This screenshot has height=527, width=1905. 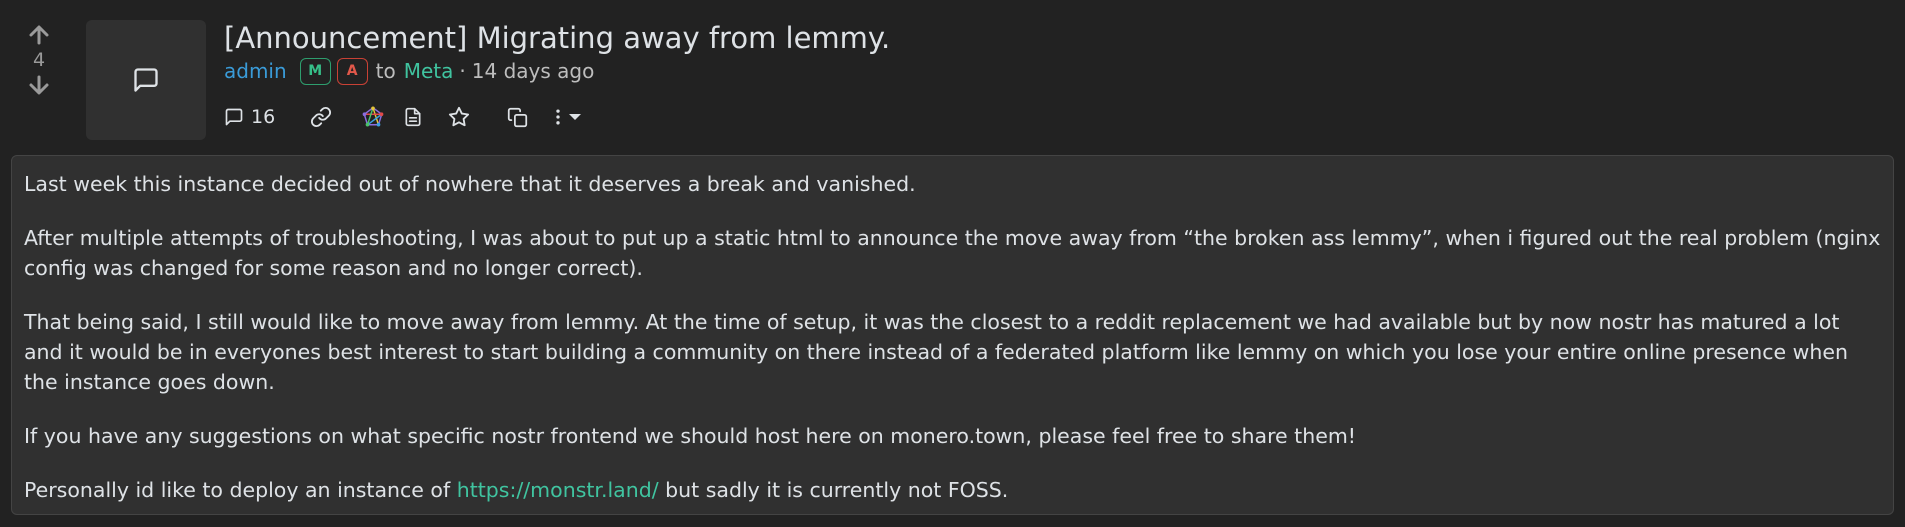 What do you see at coordinates (568, 117) in the screenshot?
I see `more-options-button` at bounding box center [568, 117].